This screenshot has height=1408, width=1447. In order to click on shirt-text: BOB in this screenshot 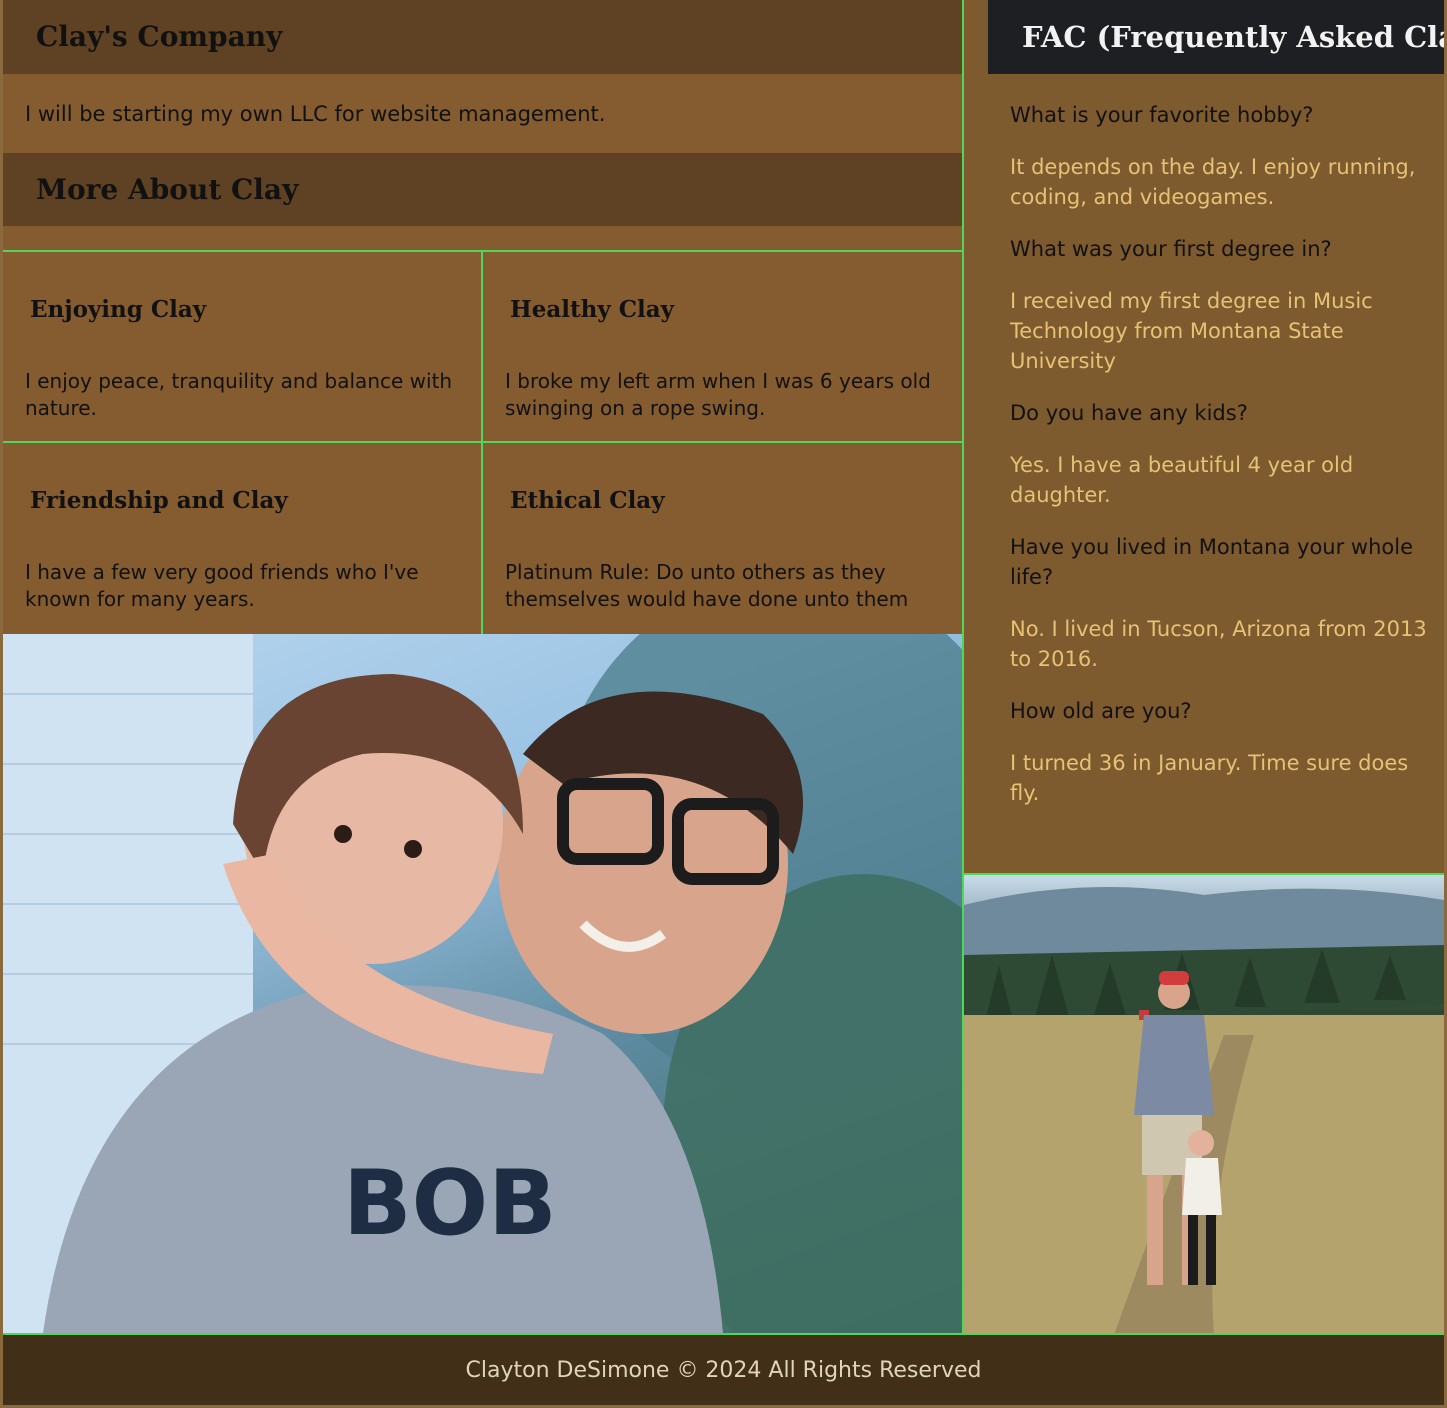, I will do `click(450, 1203)`.